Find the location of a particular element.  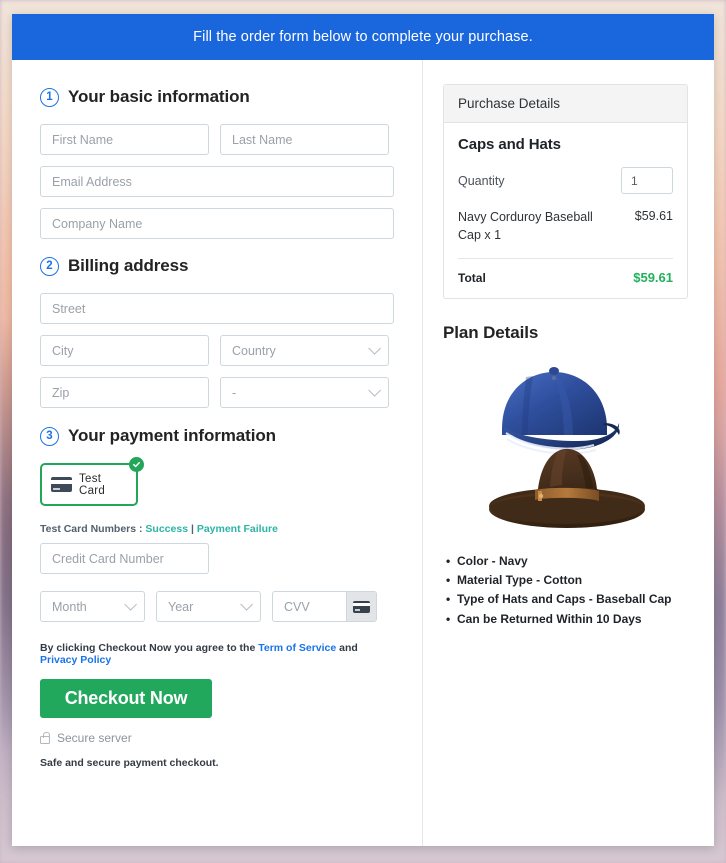

checkout-now-button: Checkout Now is located at coordinates (126, 698).